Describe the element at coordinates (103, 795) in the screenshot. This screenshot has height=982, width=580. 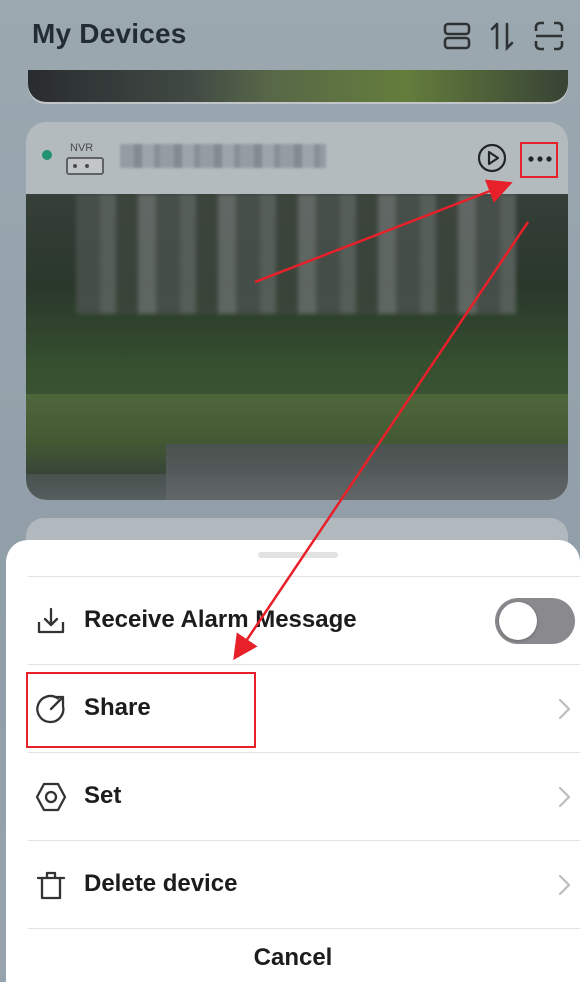
I see `set-label: Set` at that location.